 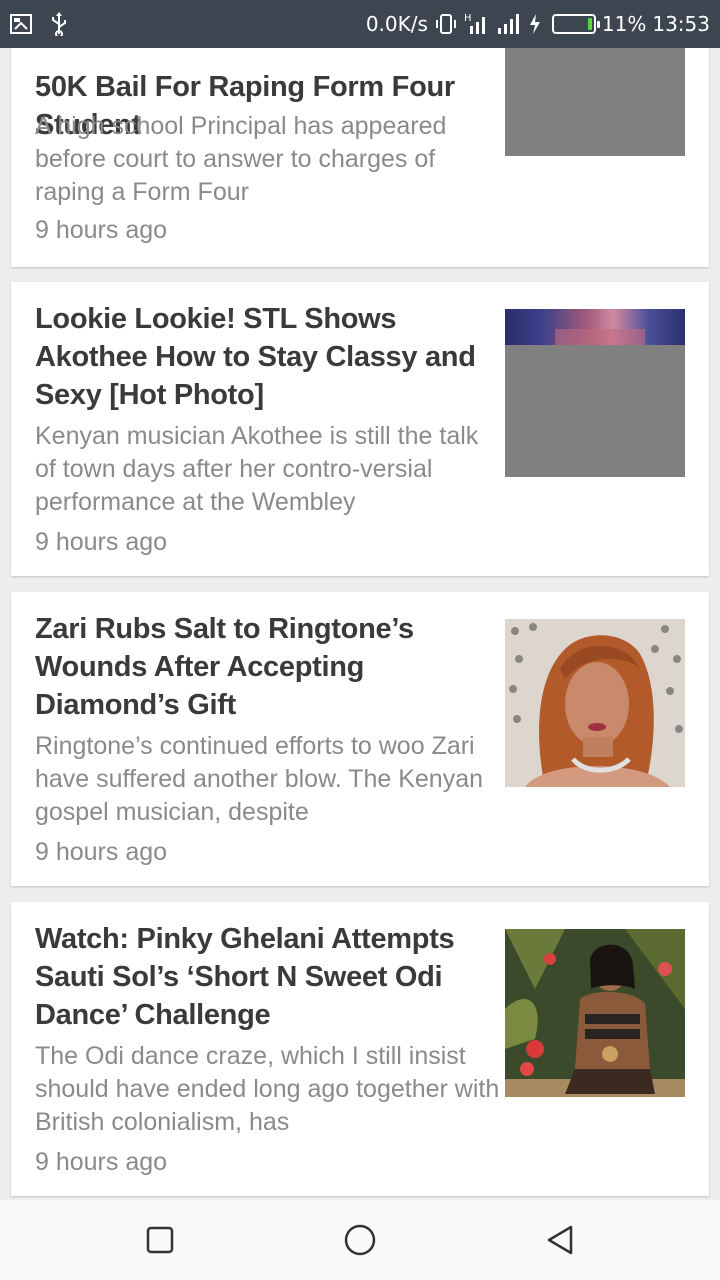 I want to click on home-button, so click(x=360, y=1240).